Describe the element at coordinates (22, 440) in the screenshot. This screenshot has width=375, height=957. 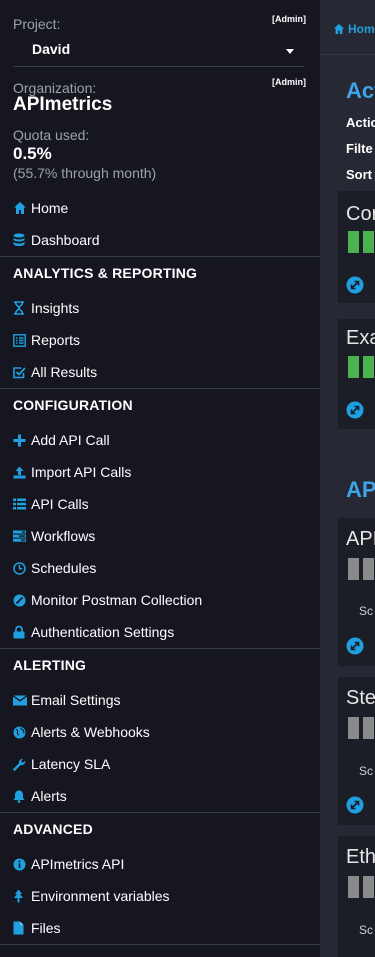
I see `plus-icon` at that location.